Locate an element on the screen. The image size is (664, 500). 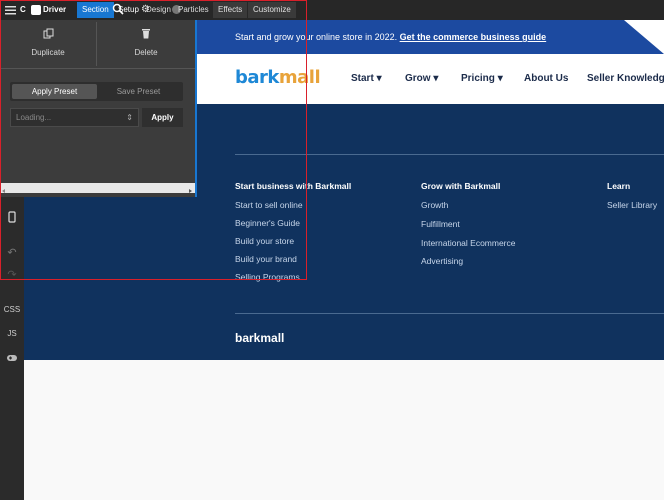
redo-icon: ↷ is located at coordinates (12, 274).